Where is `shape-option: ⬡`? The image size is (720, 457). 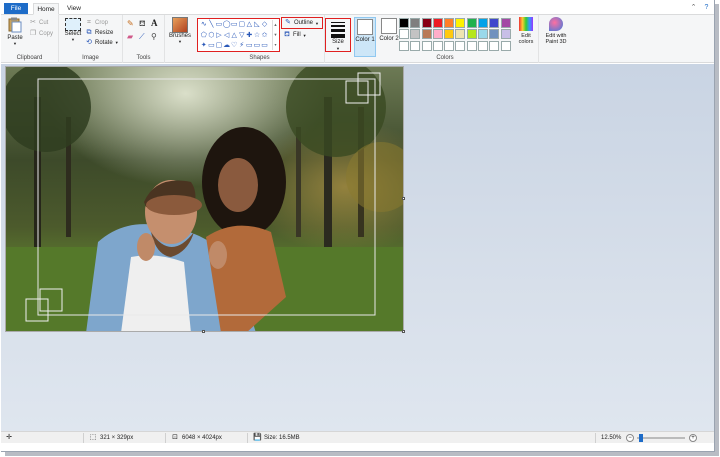
shape-option: ⬡ is located at coordinates (212, 36).